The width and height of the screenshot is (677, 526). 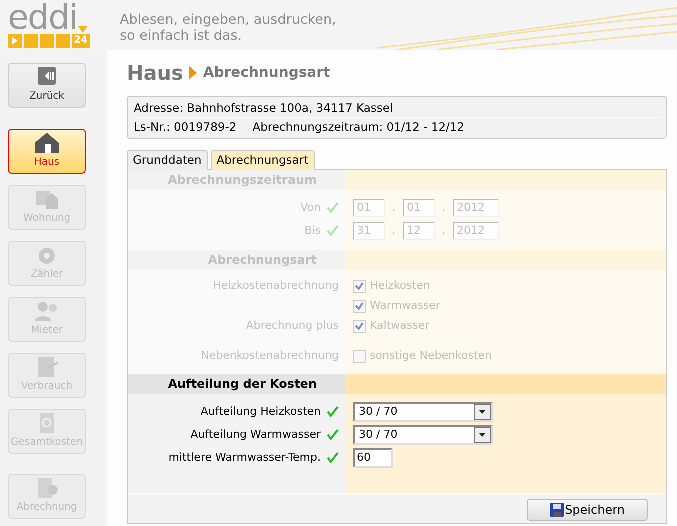 I want to click on section-title: Aufteilung der Kosten, so click(x=242, y=385).